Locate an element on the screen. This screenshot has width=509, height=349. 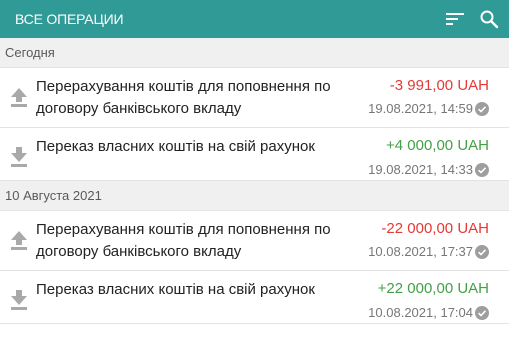
operation-amount: +22 000,00 UAH is located at coordinates (433, 288).